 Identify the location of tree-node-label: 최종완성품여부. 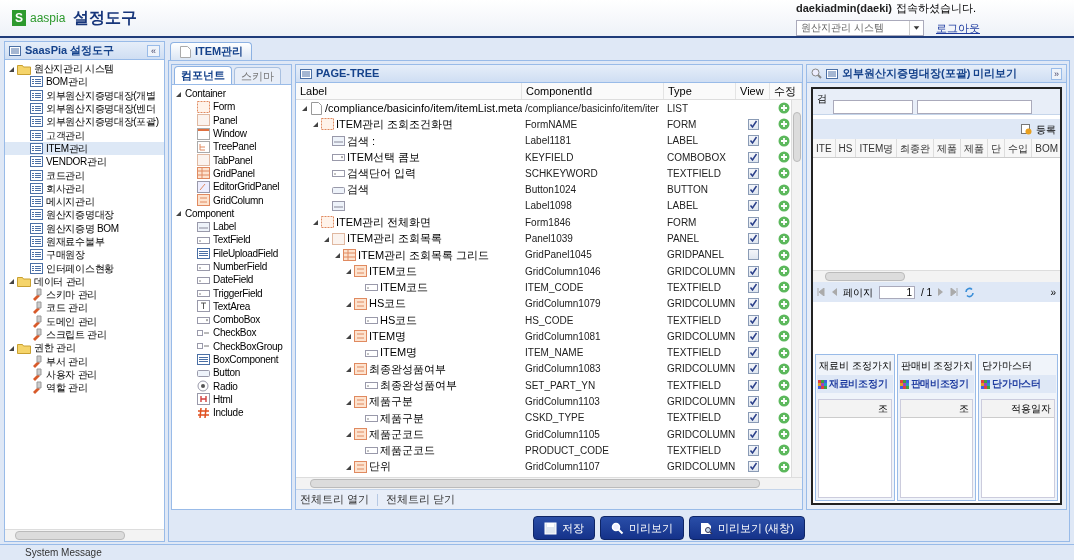
(407, 369).